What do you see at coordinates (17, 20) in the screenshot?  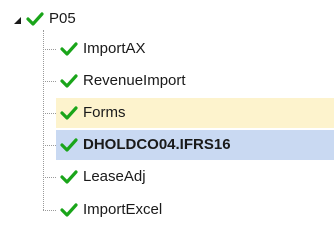 I see `expanded-triangle-icon` at bounding box center [17, 20].